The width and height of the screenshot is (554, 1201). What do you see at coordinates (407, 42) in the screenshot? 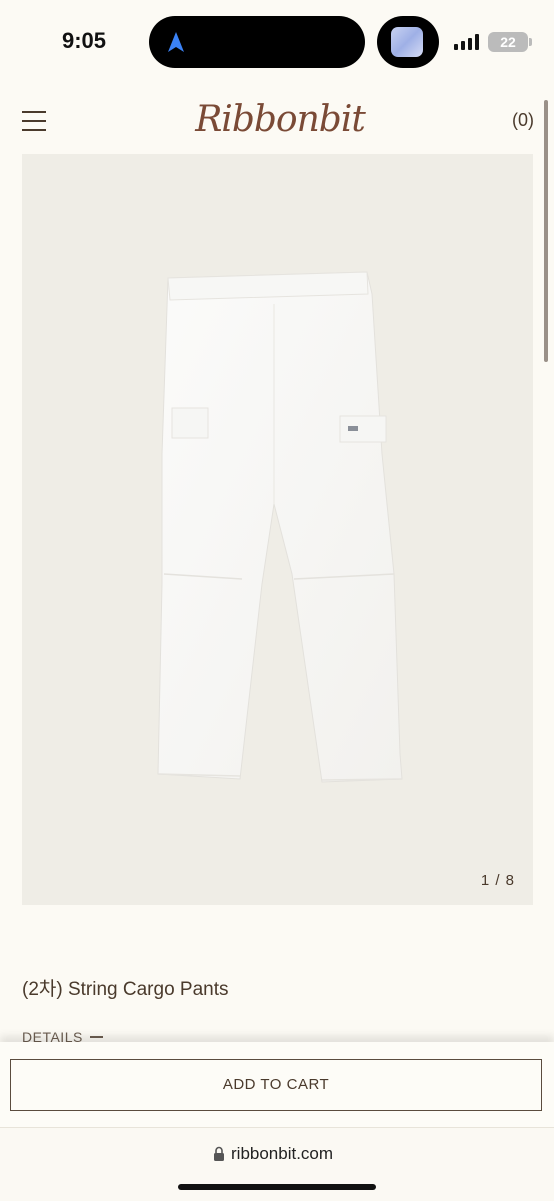
I see `live-activity-thumbnail` at bounding box center [407, 42].